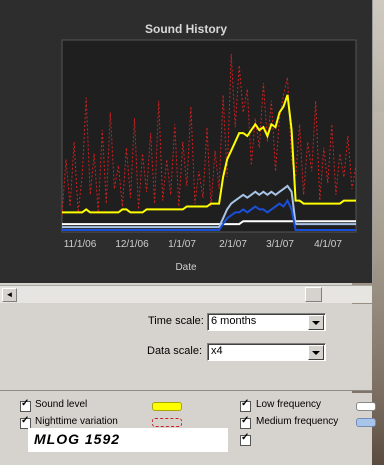  What do you see at coordinates (245, 422) in the screenshot?
I see `medium-frequency-checkbox` at bounding box center [245, 422].